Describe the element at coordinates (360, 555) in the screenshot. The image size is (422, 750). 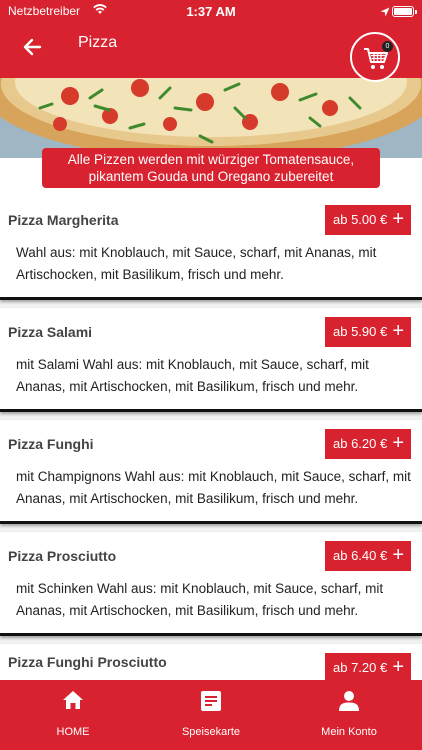
I see `price-label: ab 6.40 €` at that location.